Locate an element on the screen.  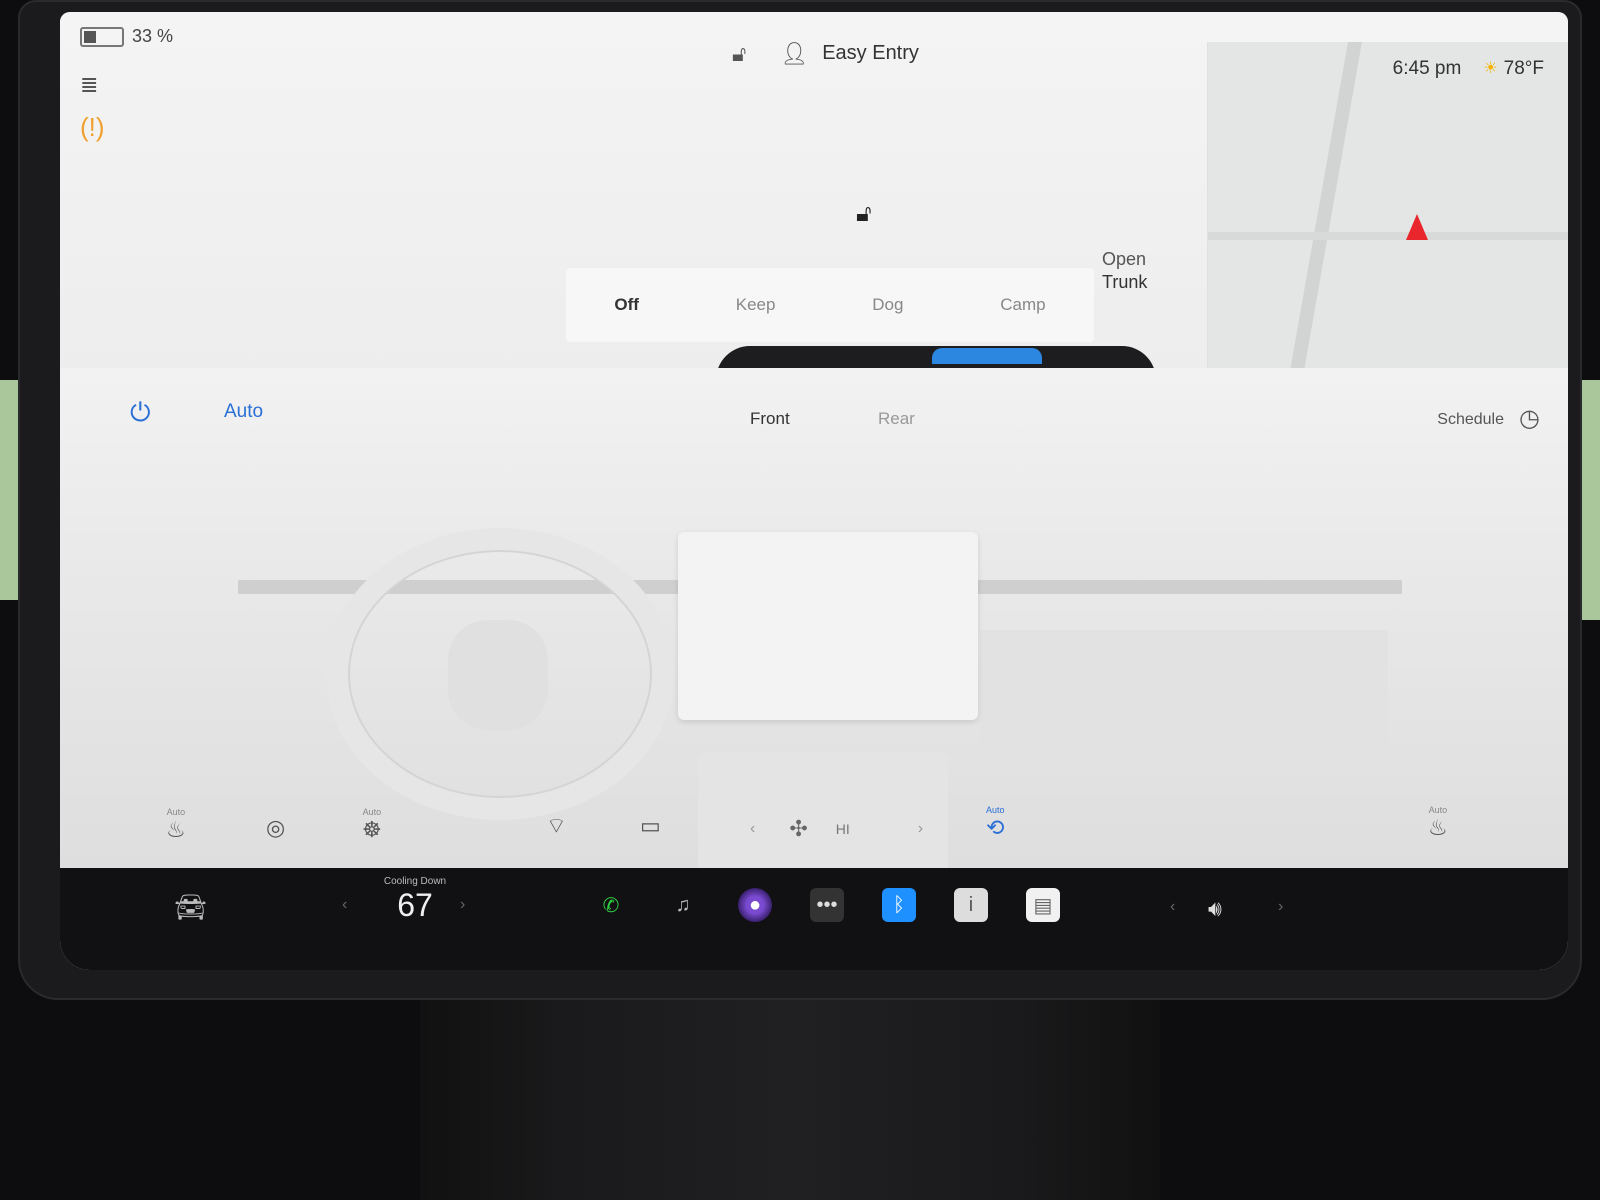
climate-keeper-modes: Off Keep Dog Camp is located at coordinates (830, 305).